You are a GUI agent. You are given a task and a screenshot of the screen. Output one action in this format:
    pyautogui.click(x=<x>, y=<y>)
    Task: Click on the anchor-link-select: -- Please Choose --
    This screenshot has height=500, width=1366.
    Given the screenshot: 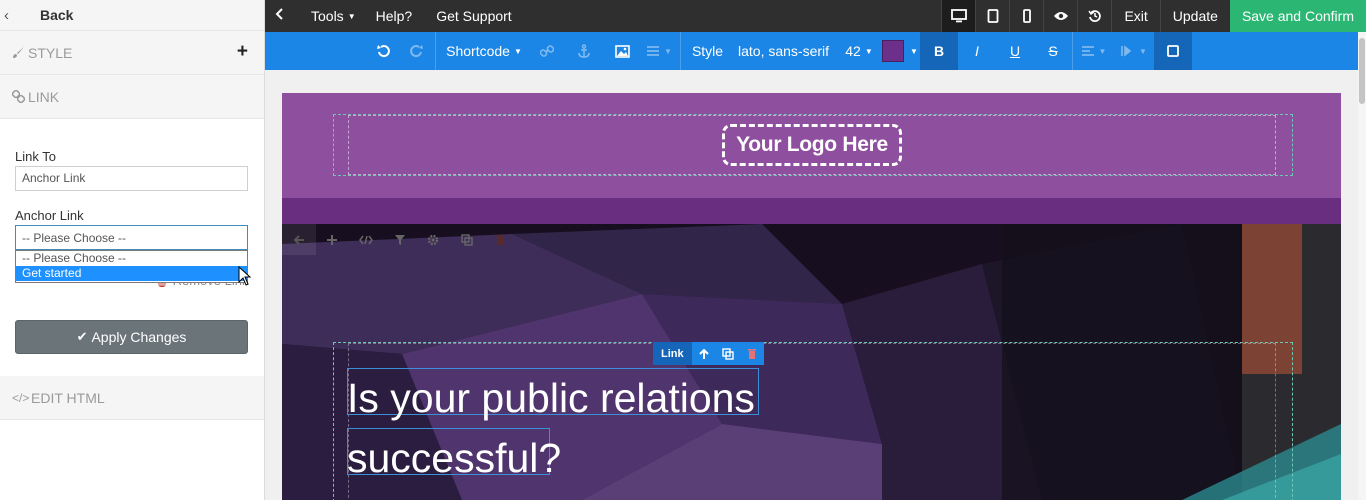 What is the action you would take?
    pyautogui.click(x=131, y=237)
    